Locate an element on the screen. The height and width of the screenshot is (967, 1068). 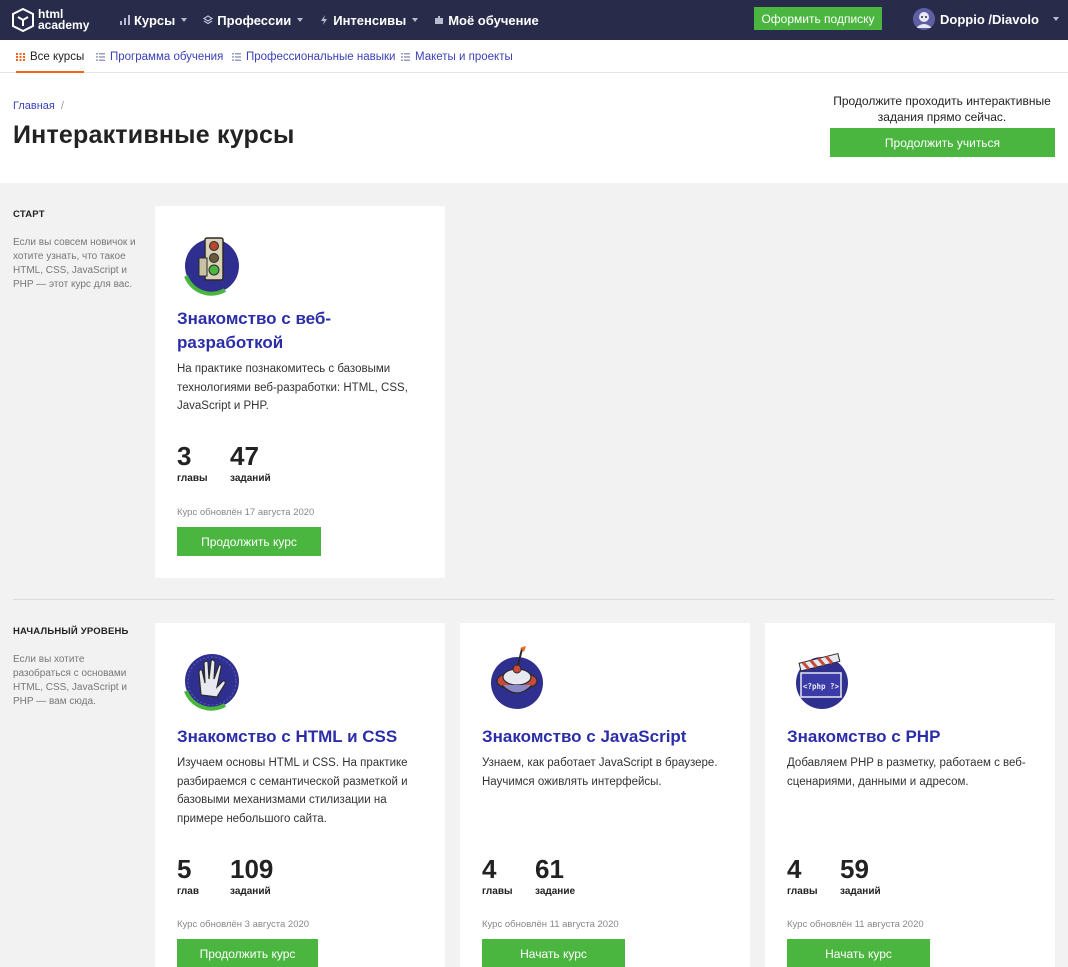
tasks-count: 47 is located at coordinates (244, 456).